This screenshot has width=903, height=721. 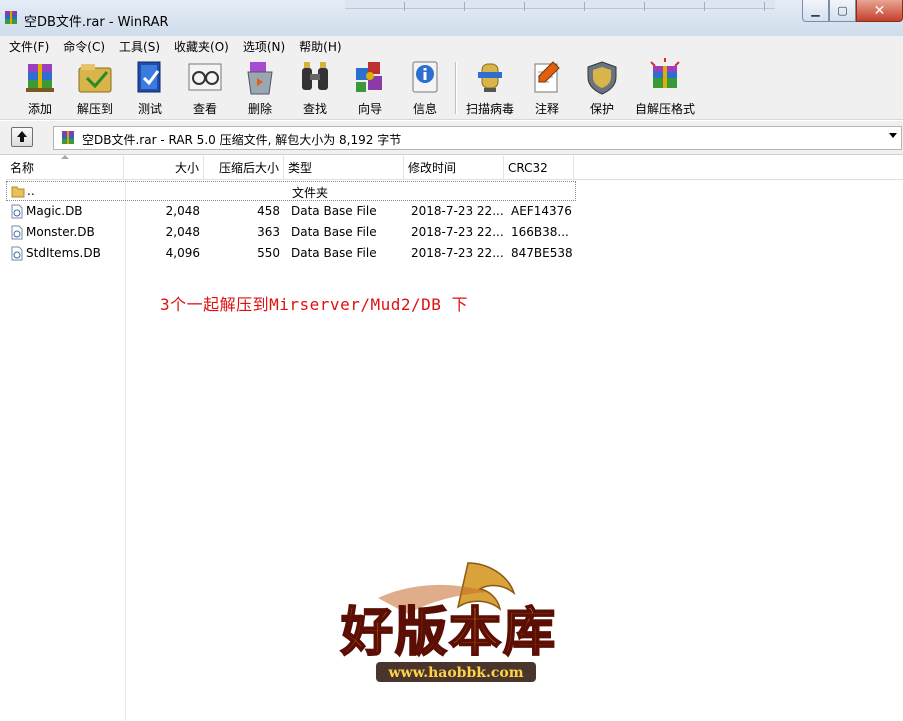 I want to click on watermark-url: www.haobbk.com, so click(x=455, y=673).